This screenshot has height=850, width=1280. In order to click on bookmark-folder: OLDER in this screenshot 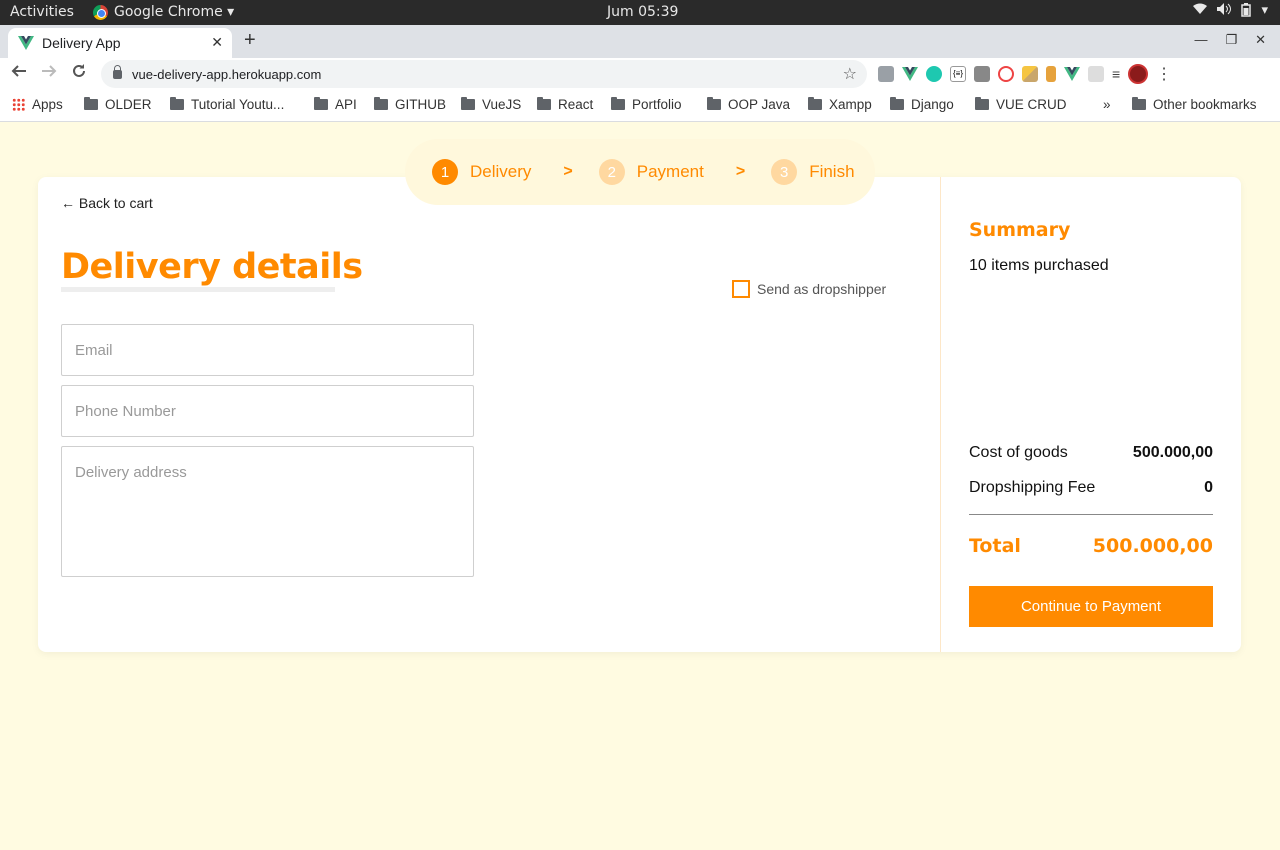, I will do `click(118, 104)`.